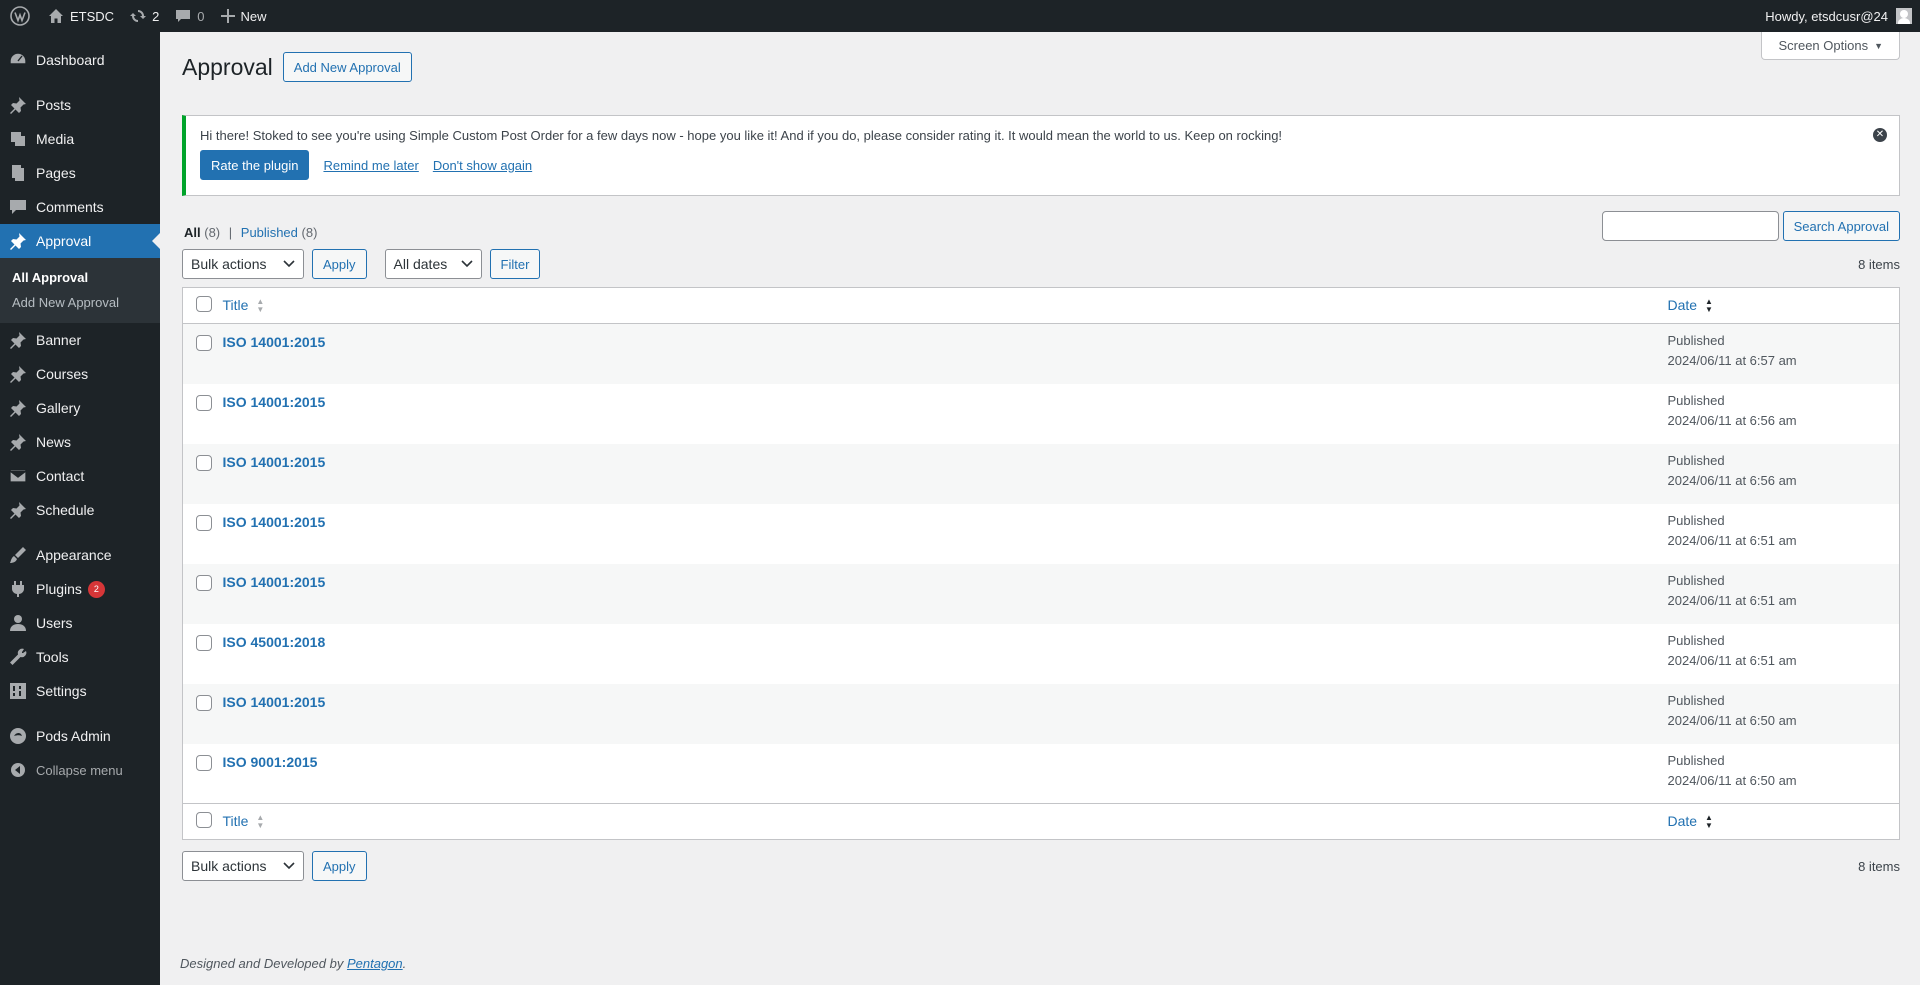  What do you see at coordinates (482, 165) in the screenshot?
I see `dont-show-again-link: Don't show again` at bounding box center [482, 165].